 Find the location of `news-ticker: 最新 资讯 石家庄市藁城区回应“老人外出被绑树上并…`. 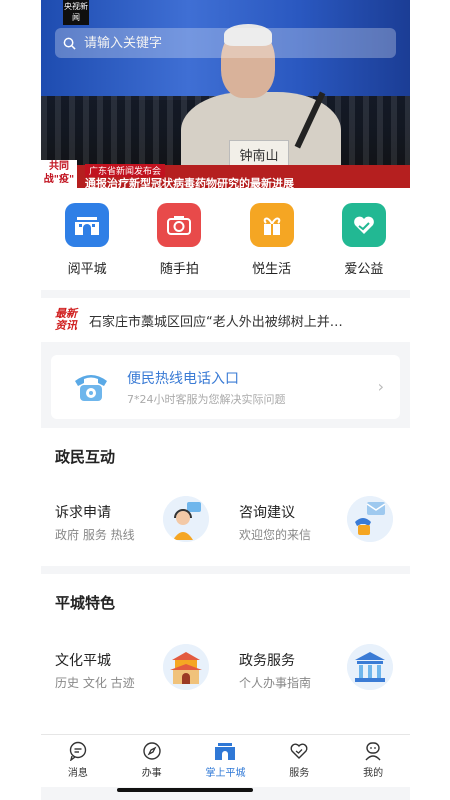

news-ticker: 最新 资讯 石家庄市藁城区回应“老人外出被绑树上并… is located at coordinates (225, 320).